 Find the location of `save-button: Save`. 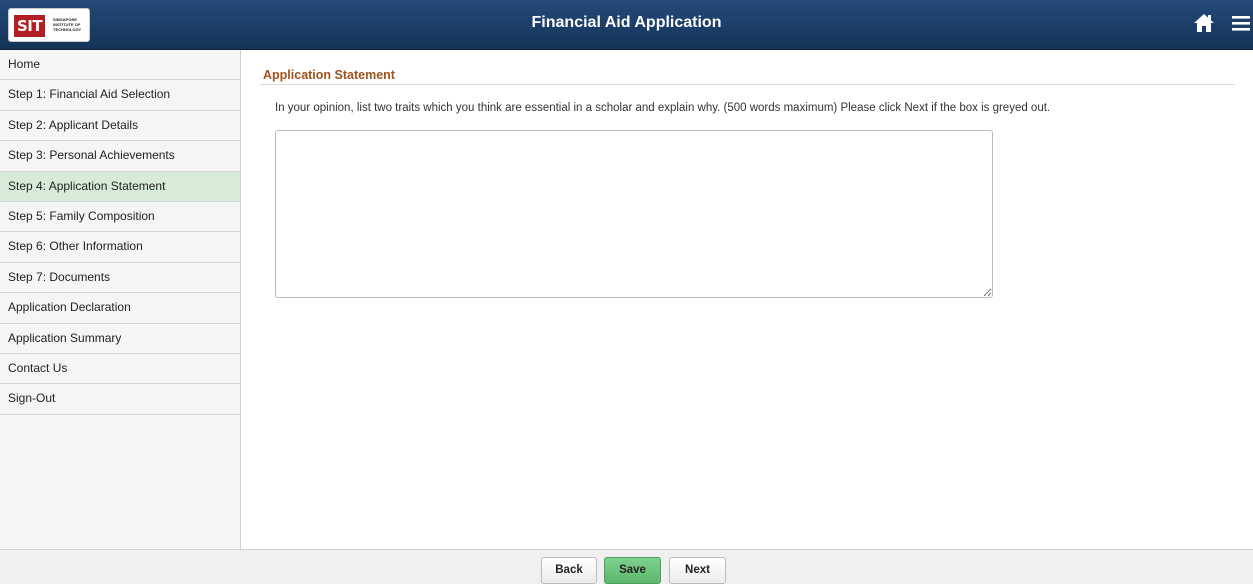

save-button: Save is located at coordinates (632, 570).